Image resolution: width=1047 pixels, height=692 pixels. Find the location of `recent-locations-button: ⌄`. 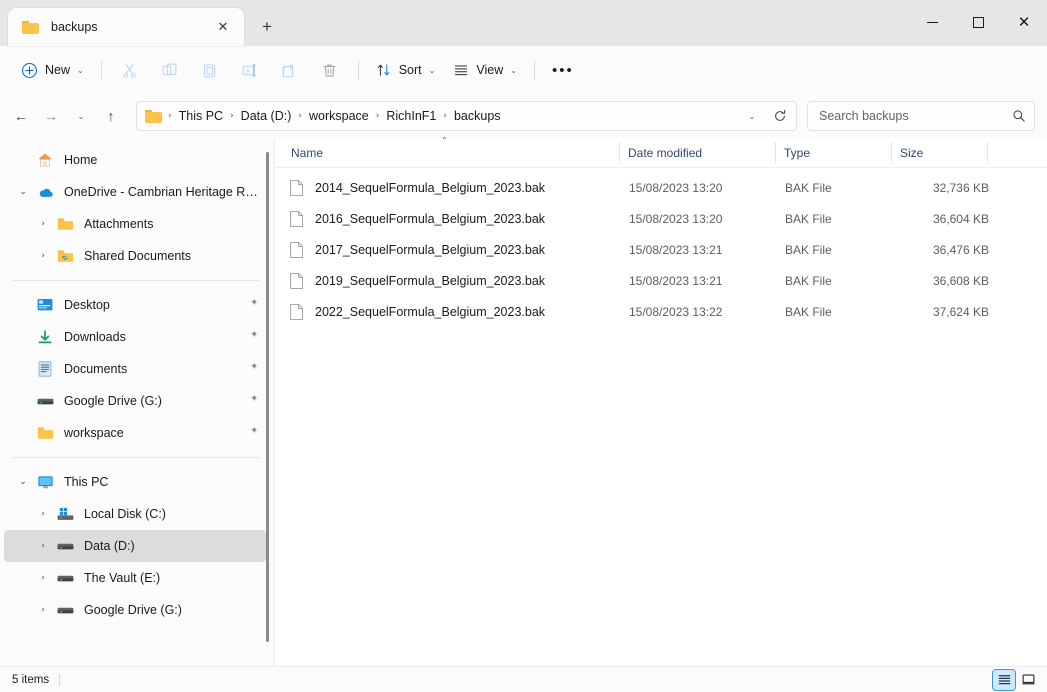

recent-locations-button: ⌄ is located at coordinates (81, 116).